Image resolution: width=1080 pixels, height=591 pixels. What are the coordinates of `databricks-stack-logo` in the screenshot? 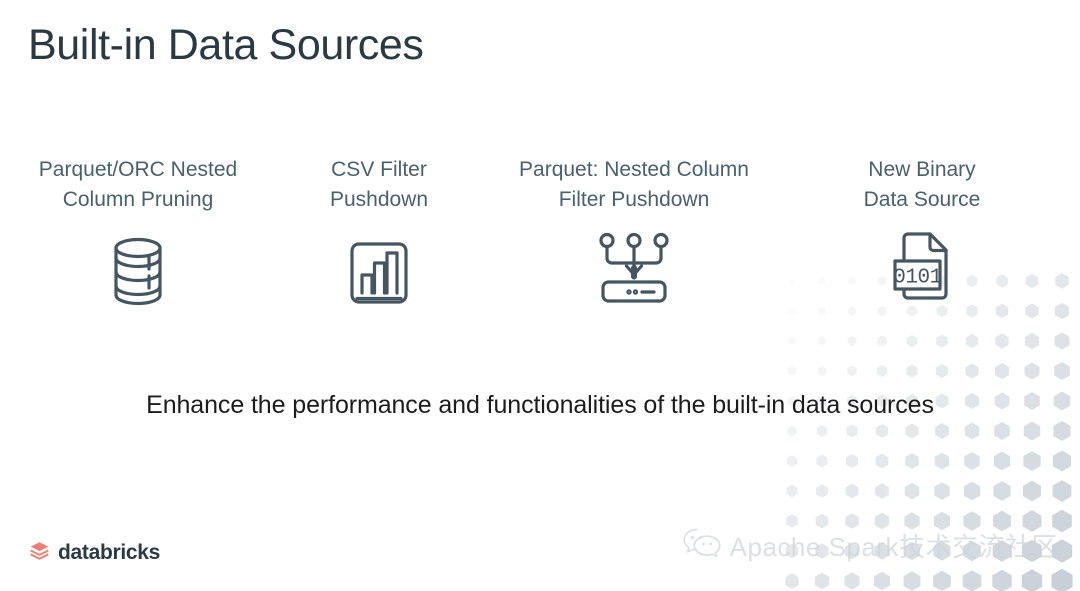 It's located at (39, 553).